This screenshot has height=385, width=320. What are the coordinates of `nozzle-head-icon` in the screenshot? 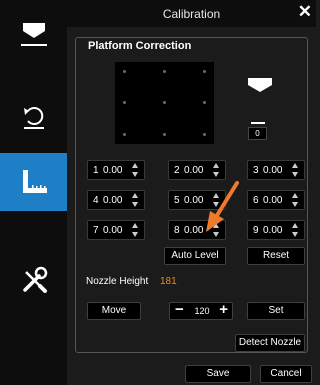 It's located at (260, 85).